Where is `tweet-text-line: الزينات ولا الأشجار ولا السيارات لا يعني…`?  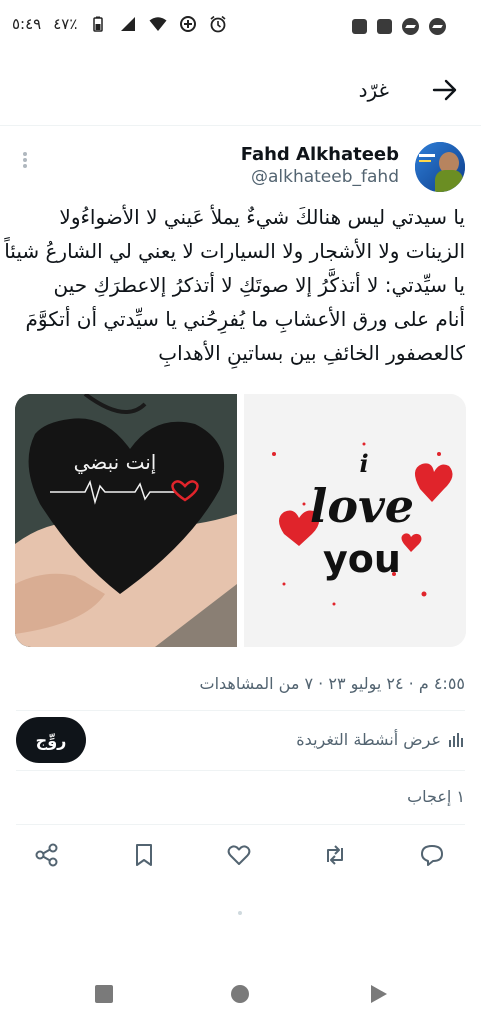
tweet-text-line: الزينات ولا الأشجار ولا السيارات لا يعني… is located at coordinates (234, 251).